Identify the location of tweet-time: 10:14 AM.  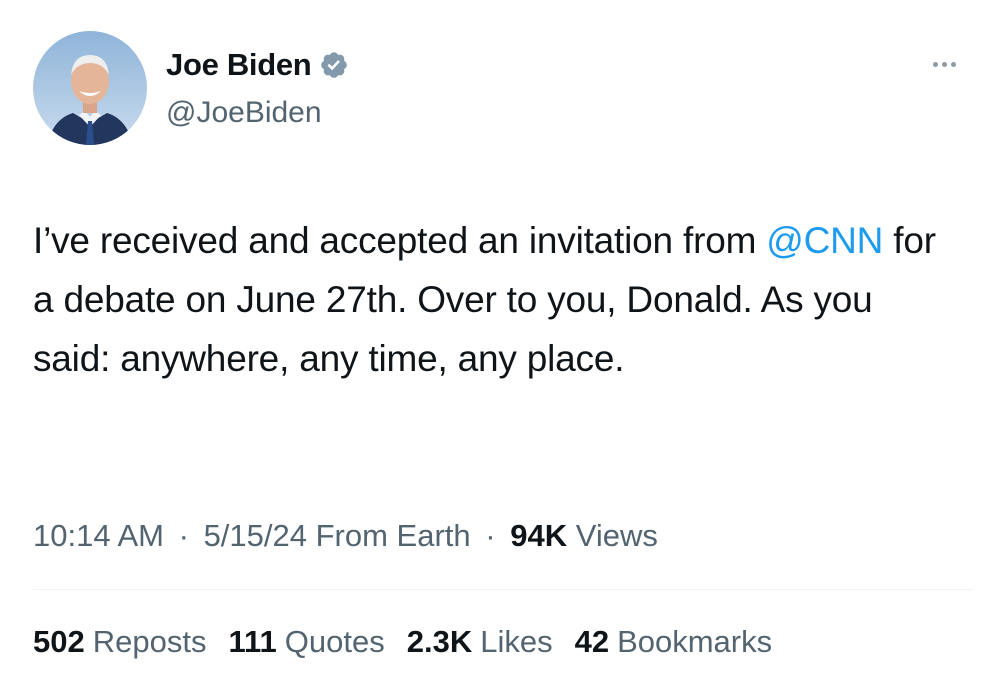
(98, 535).